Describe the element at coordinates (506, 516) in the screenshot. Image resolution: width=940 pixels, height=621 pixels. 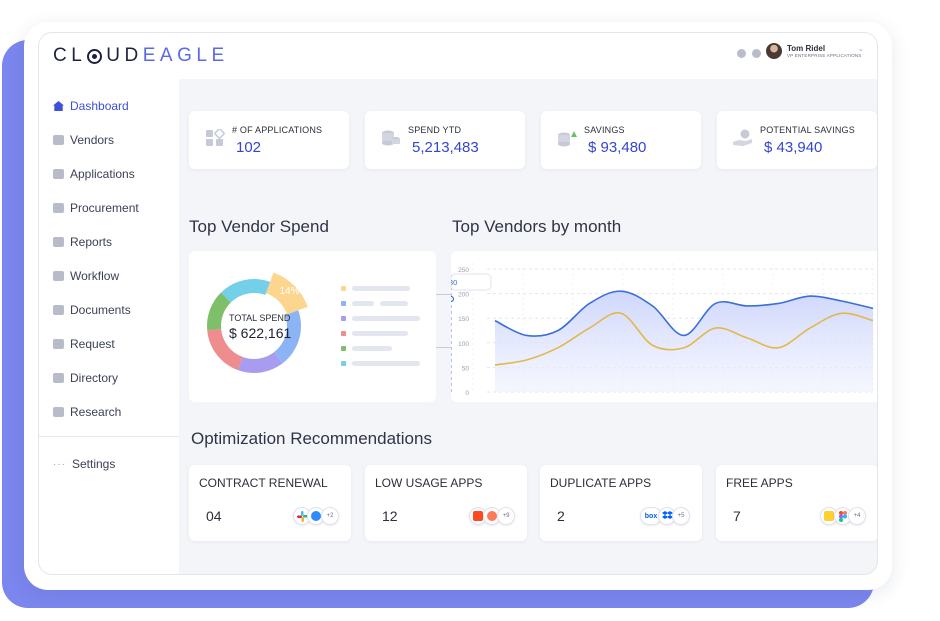
I see `more-count-badge: +9` at that location.